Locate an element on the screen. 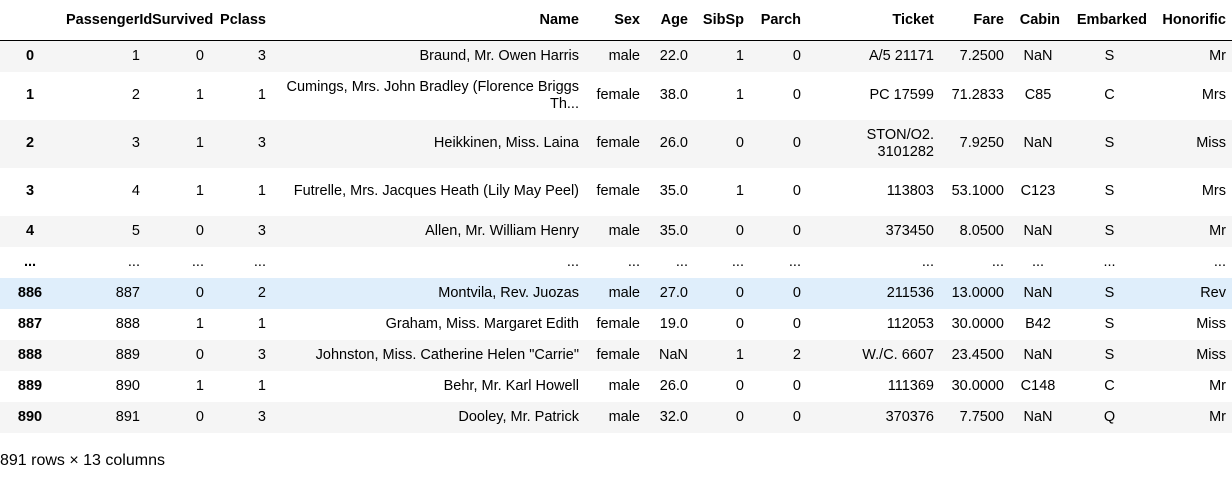  cell-ticket: 112053 is located at coordinates (910, 323).